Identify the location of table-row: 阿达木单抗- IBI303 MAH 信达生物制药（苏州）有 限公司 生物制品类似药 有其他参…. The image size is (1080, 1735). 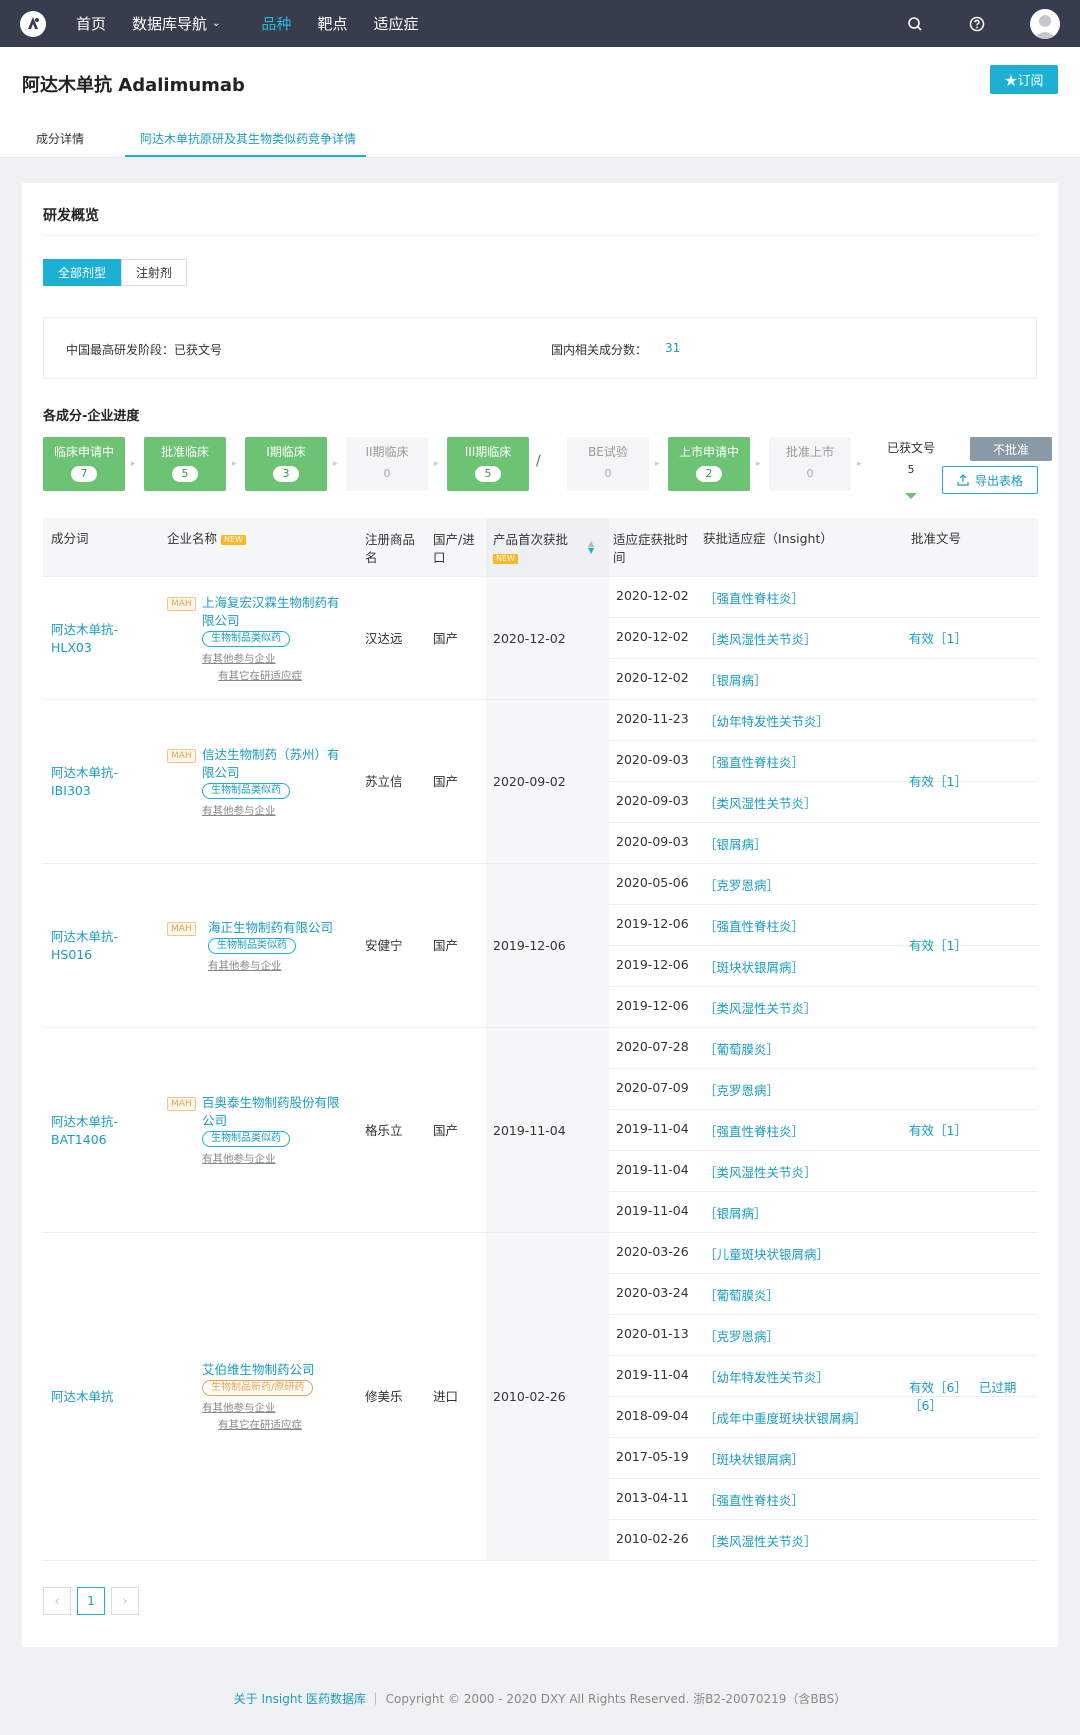
(540, 782).